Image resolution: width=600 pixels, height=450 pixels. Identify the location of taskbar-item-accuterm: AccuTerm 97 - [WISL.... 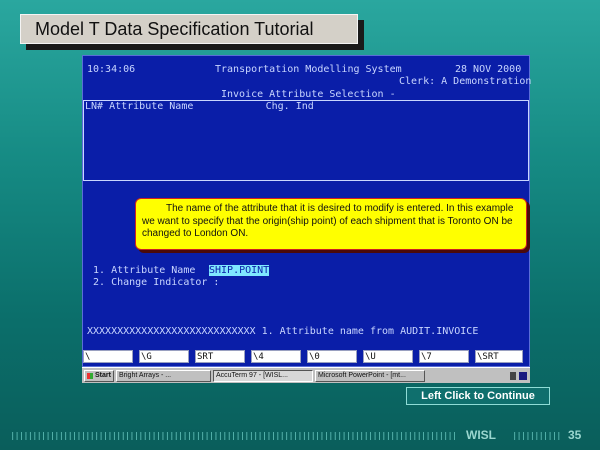
(263, 375).